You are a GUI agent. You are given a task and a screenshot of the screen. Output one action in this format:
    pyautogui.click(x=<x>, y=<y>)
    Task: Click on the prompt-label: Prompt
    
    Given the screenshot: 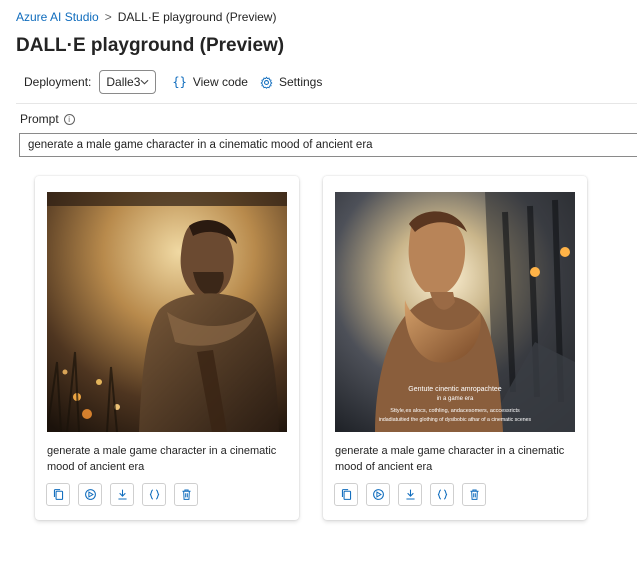 What is the action you would take?
    pyautogui.click(x=39, y=119)
    